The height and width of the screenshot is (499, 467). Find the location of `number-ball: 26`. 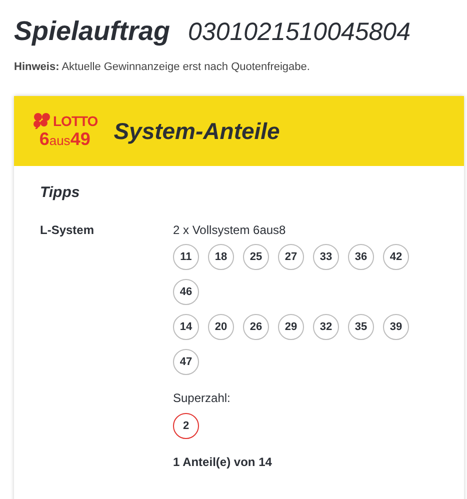

number-ball: 26 is located at coordinates (256, 327).